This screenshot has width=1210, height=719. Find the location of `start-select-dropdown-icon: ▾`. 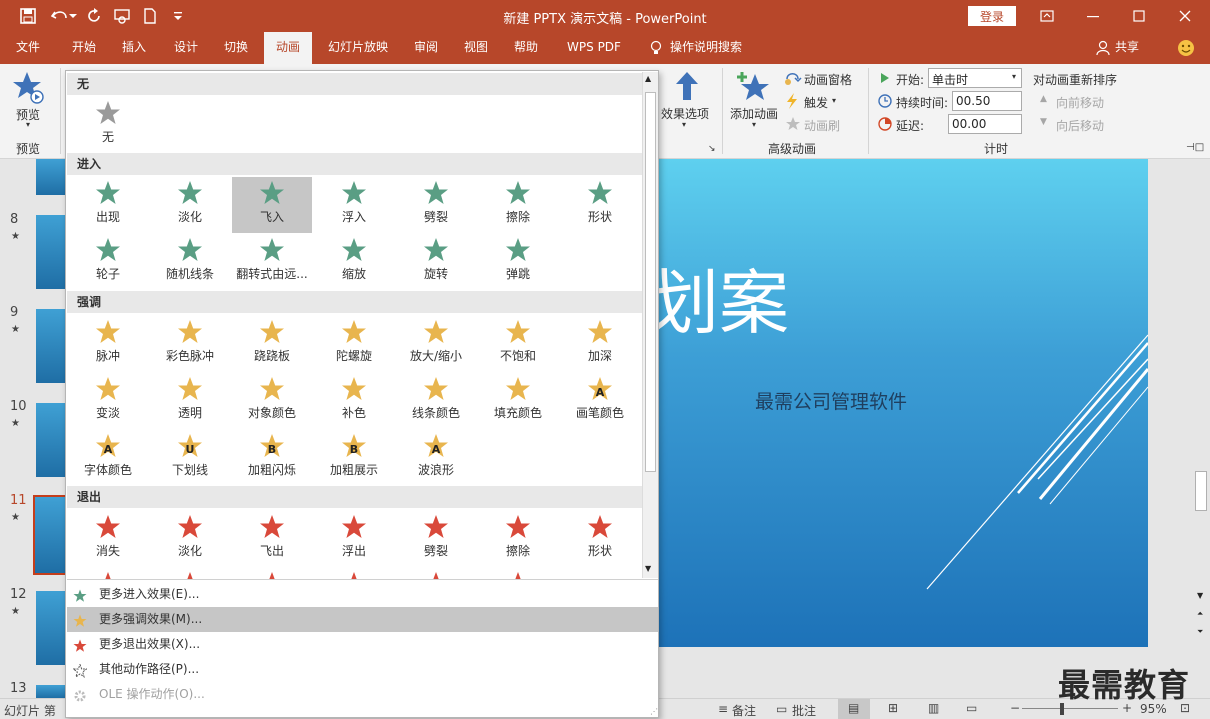

start-select-dropdown-icon: ▾ is located at coordinates (1014, 76).